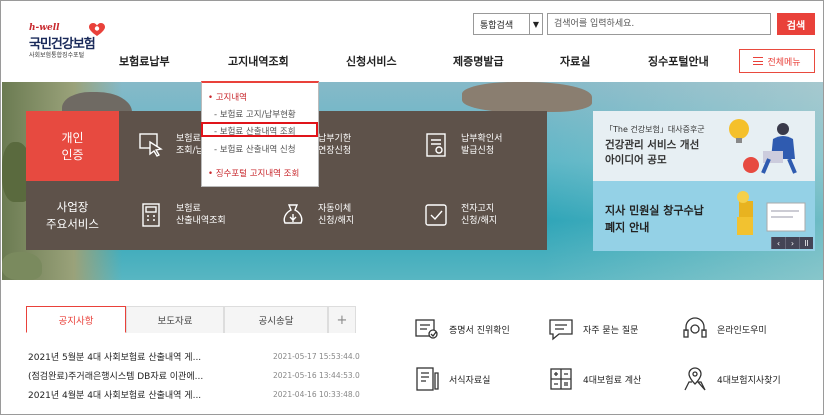 This screenshot has height=415, width=824. What do you see at coordinates (72, 138) in the screenshot?
I see `personal-label-1: 개인` at bounding box center [72, 138].